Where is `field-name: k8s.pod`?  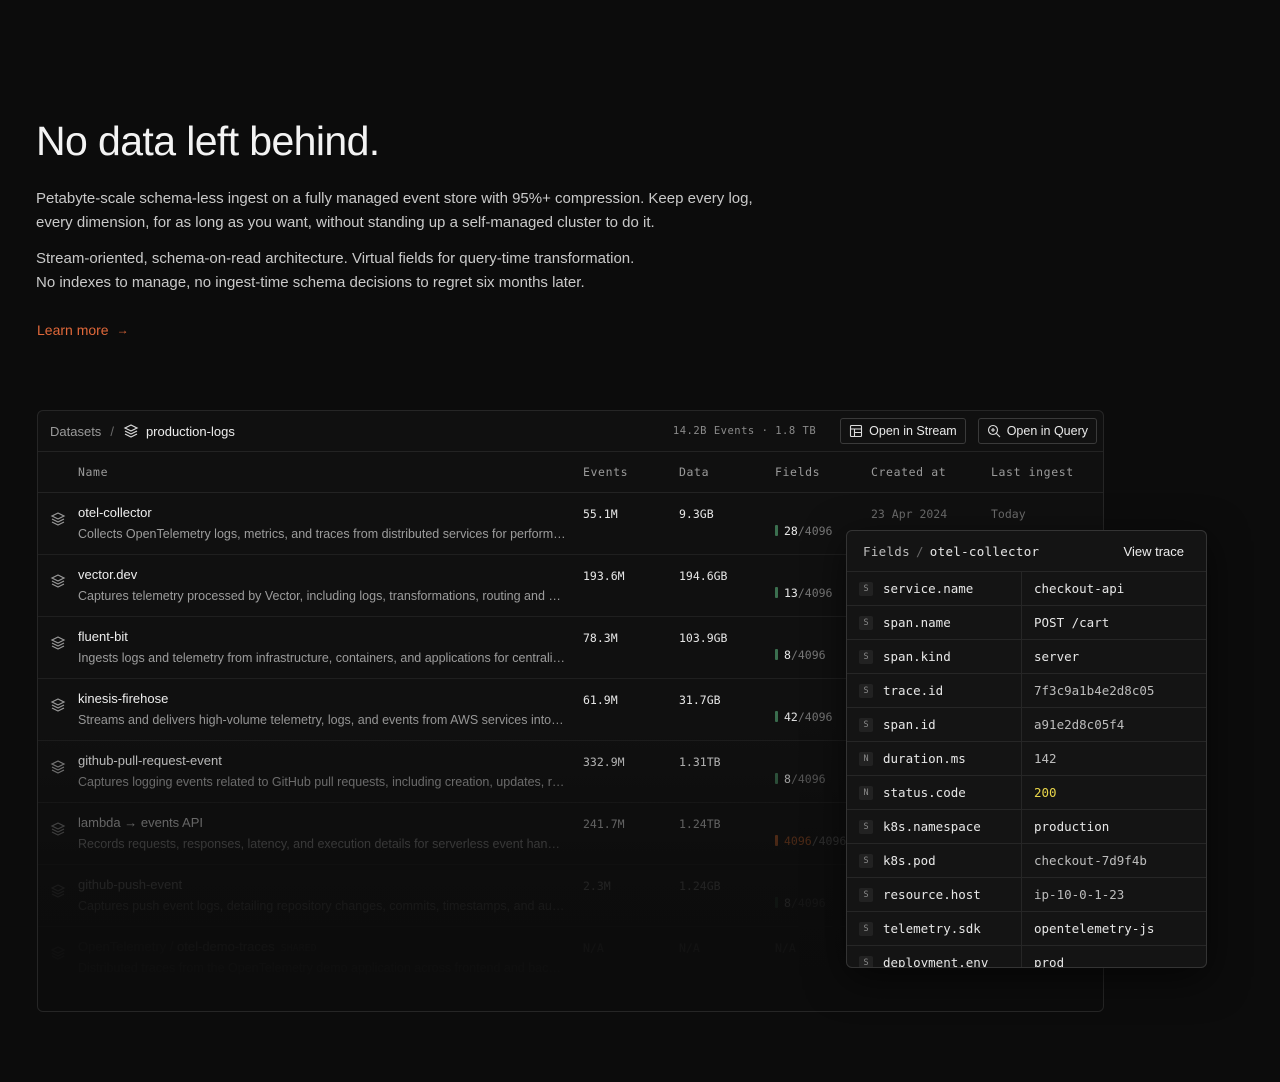 field-name: k8s.pod is located at coordinates (909, 860).